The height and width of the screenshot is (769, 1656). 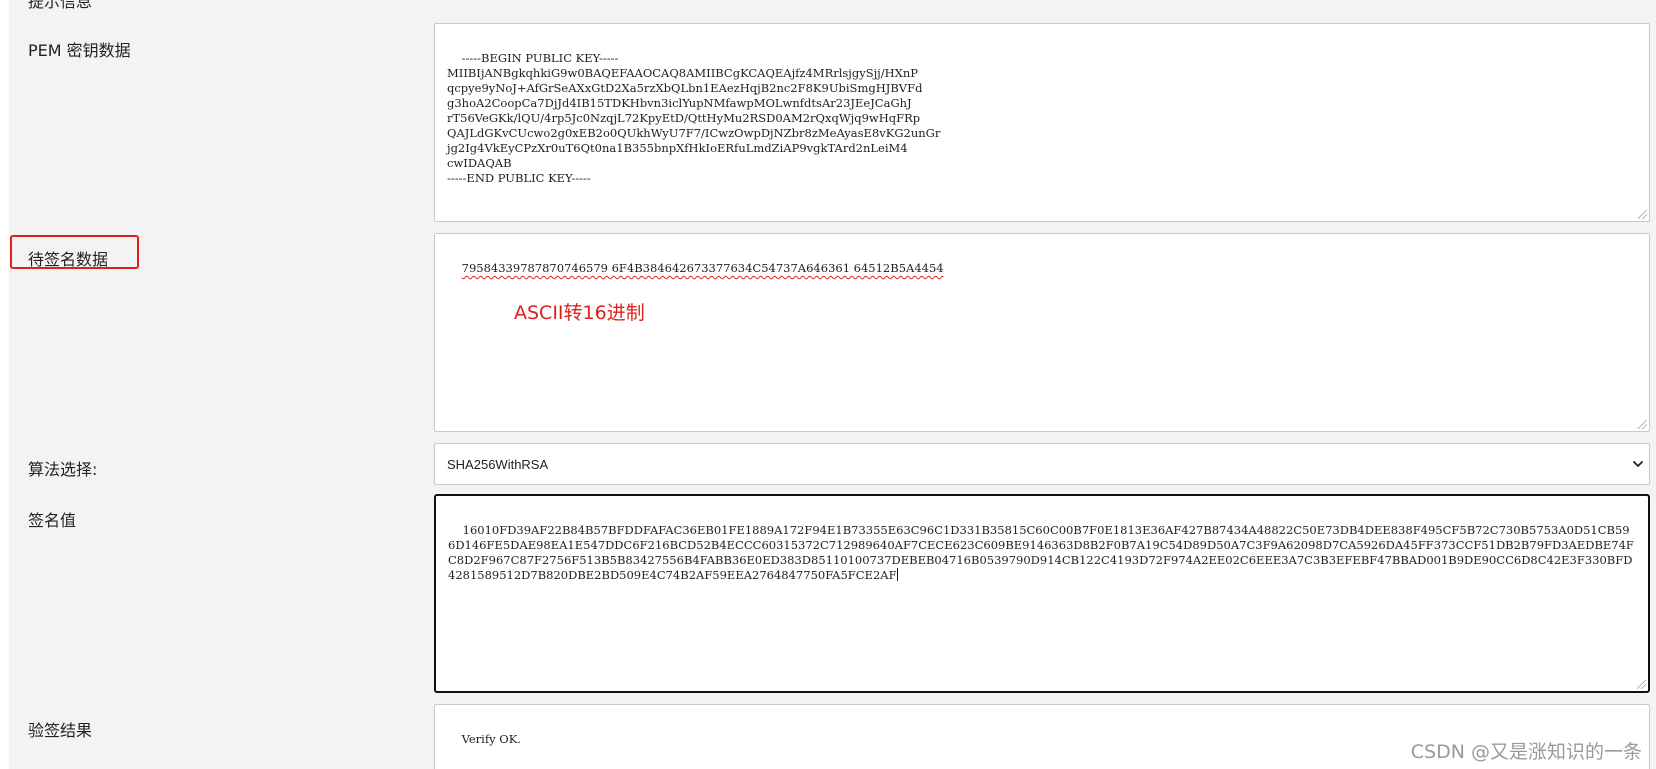 What do you see at coordinates (498, 464) in the screenshot?
I see `algorithm-selected-value: SHA256WithRSA` at bounding box center [498, 464].